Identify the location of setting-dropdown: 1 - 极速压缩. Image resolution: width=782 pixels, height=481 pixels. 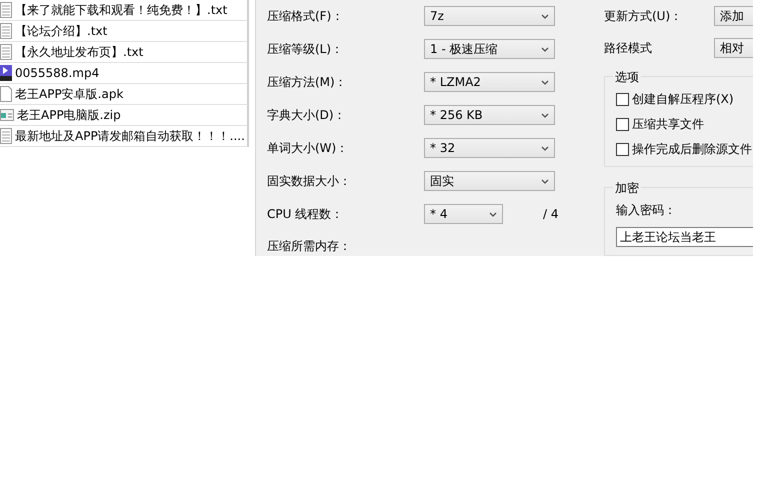
(489, 49).